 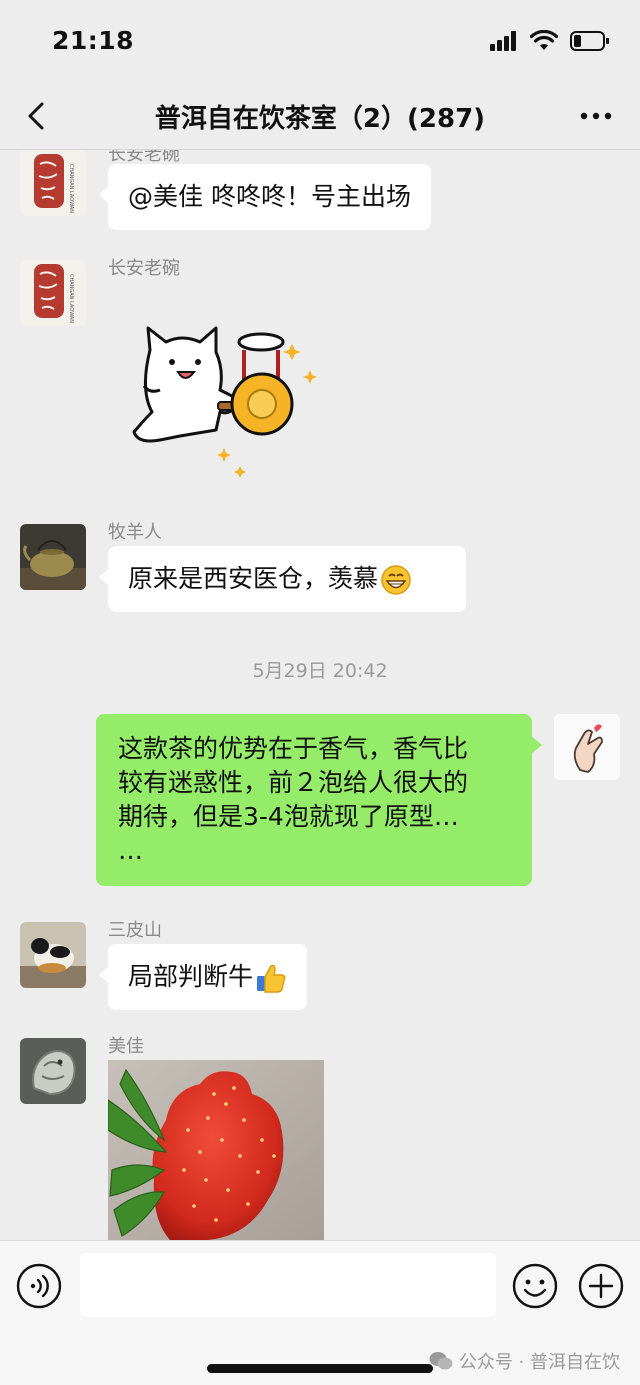 What do you see at coordinates (53, 1071) in the screenshot?
I see `avatar-meijia` at bounding box center [53, 1071].